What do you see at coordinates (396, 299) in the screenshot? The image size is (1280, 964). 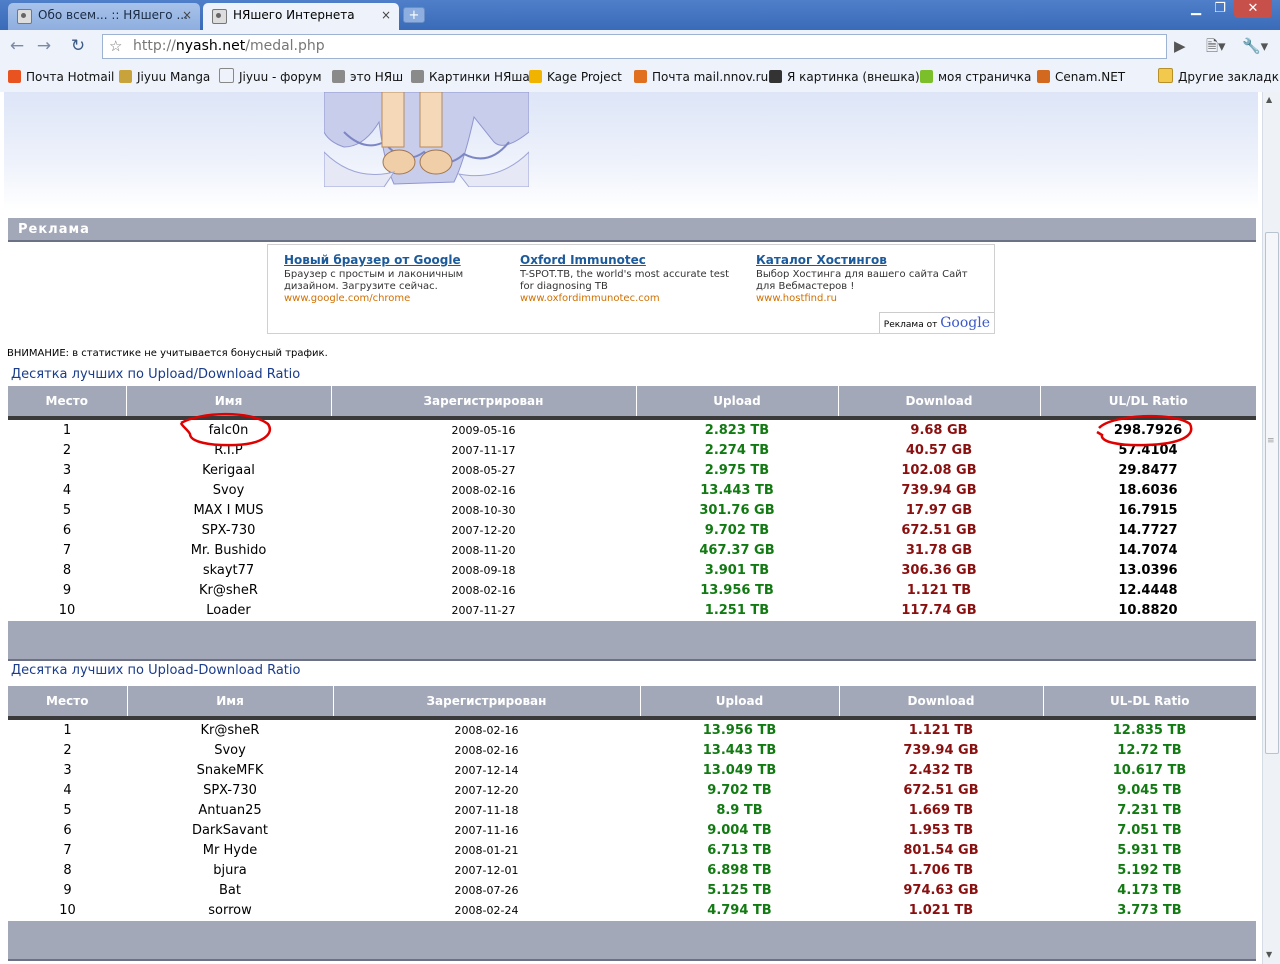 I see `ad-url: www.google.com/chrome` at bounding box center [396, 299].